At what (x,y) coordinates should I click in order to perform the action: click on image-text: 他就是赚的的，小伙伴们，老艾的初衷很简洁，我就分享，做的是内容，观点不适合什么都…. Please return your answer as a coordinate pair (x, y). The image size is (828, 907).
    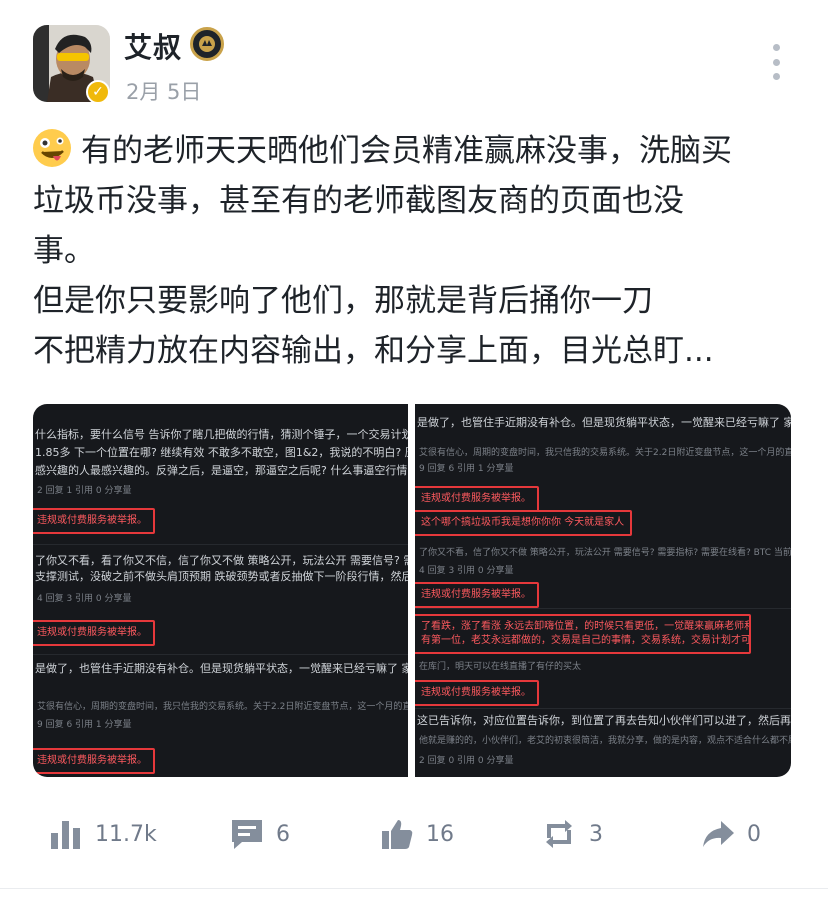
    Looking at the image, I should click on (605, 741).